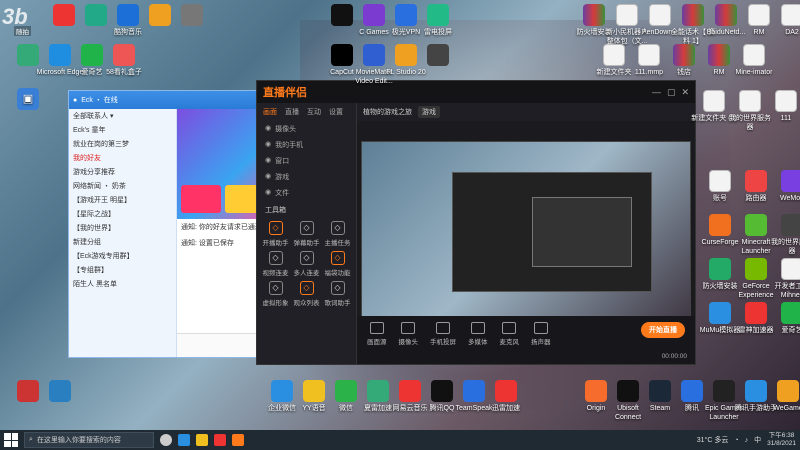 This screenshot has width=800, height=450. I want to click on source-item: ◉ 文件, so click(306, 193).